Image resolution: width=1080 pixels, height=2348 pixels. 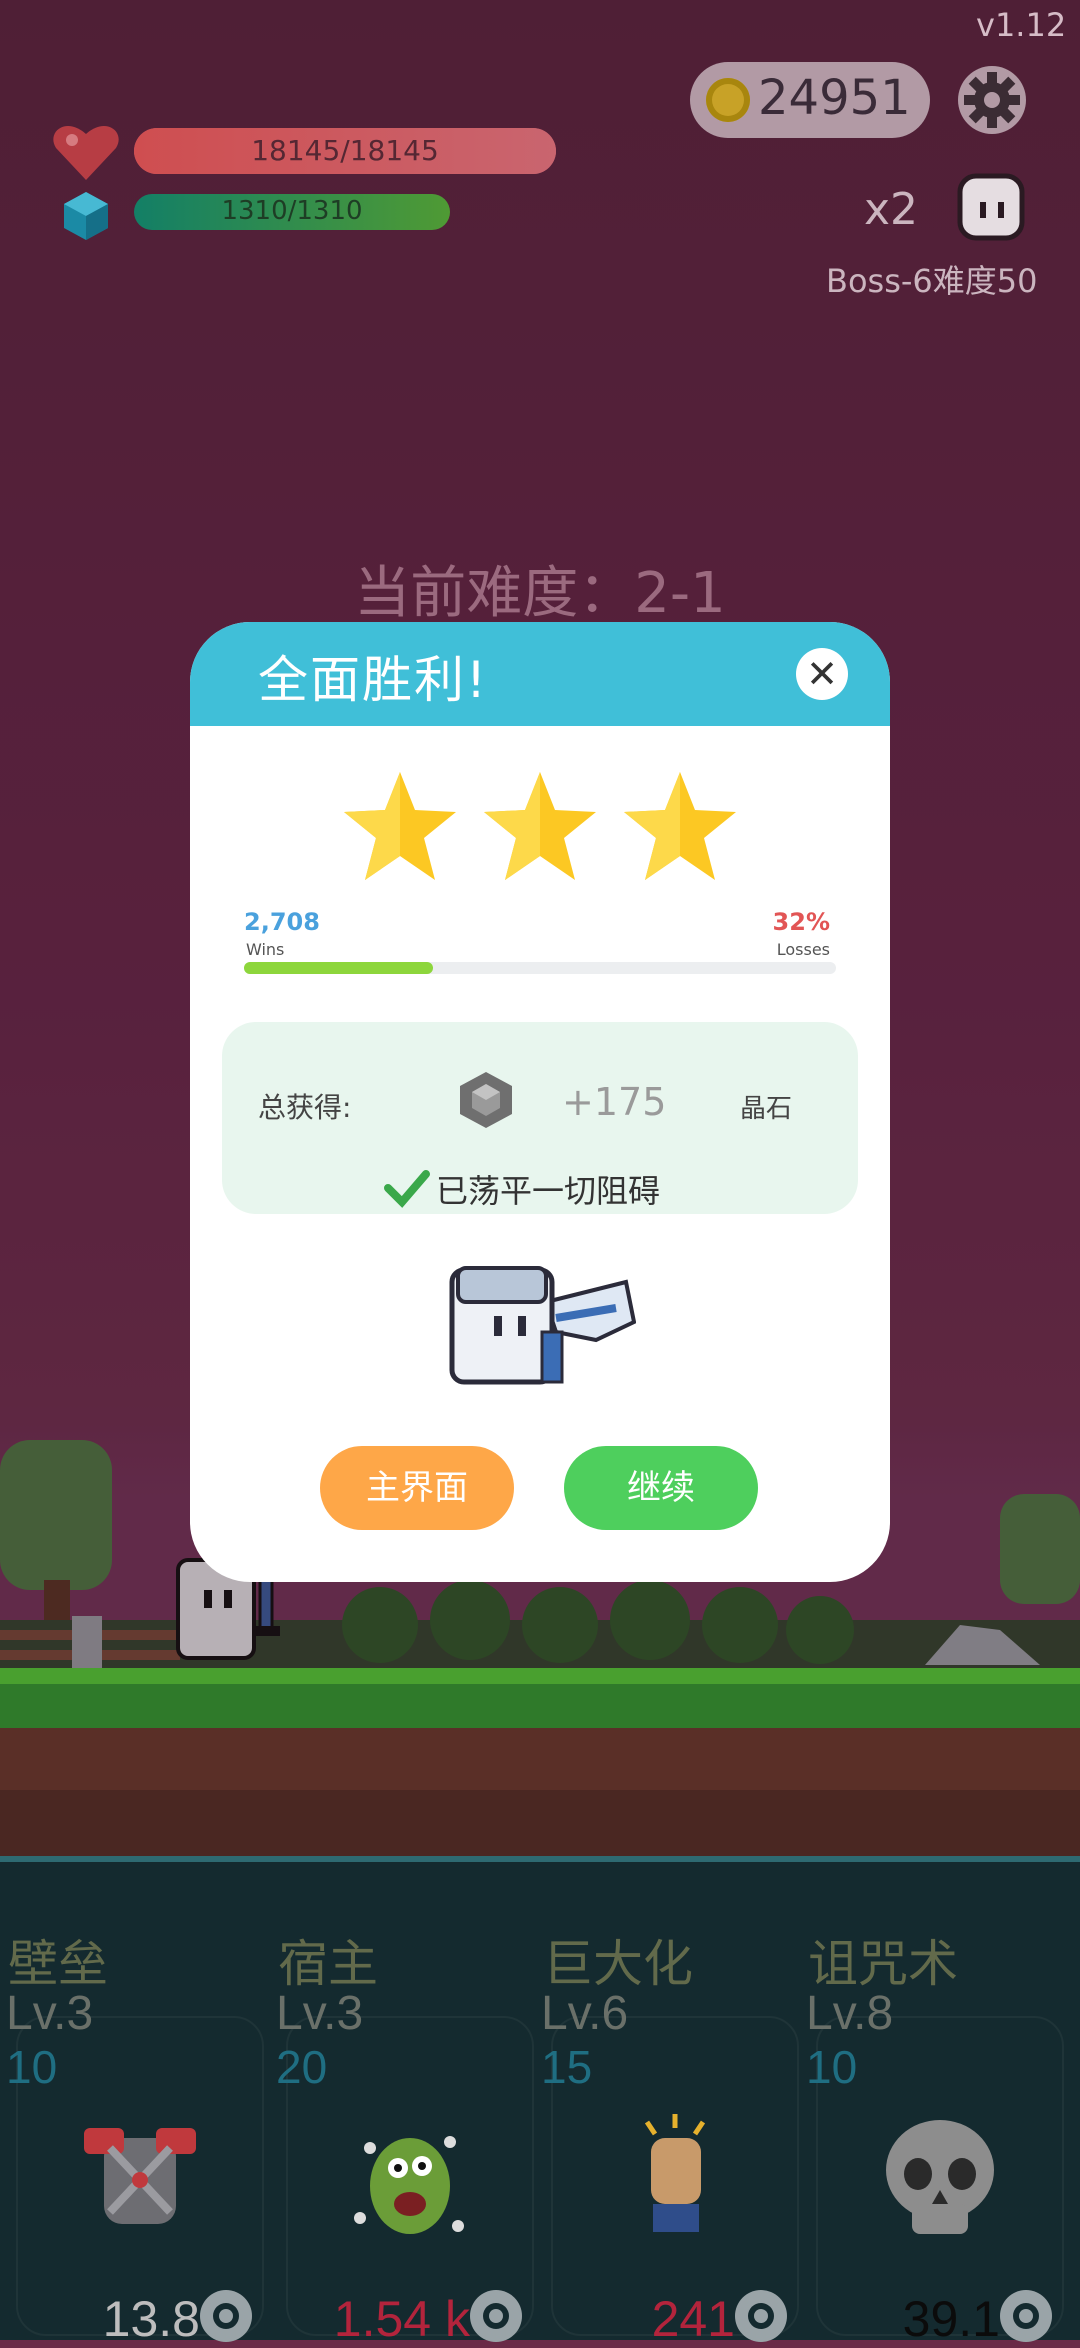 What do you see at coordinates (345, 150) in the screenshot?
I see `hp-text: 18145/18145` at bounding box center [345, 150].